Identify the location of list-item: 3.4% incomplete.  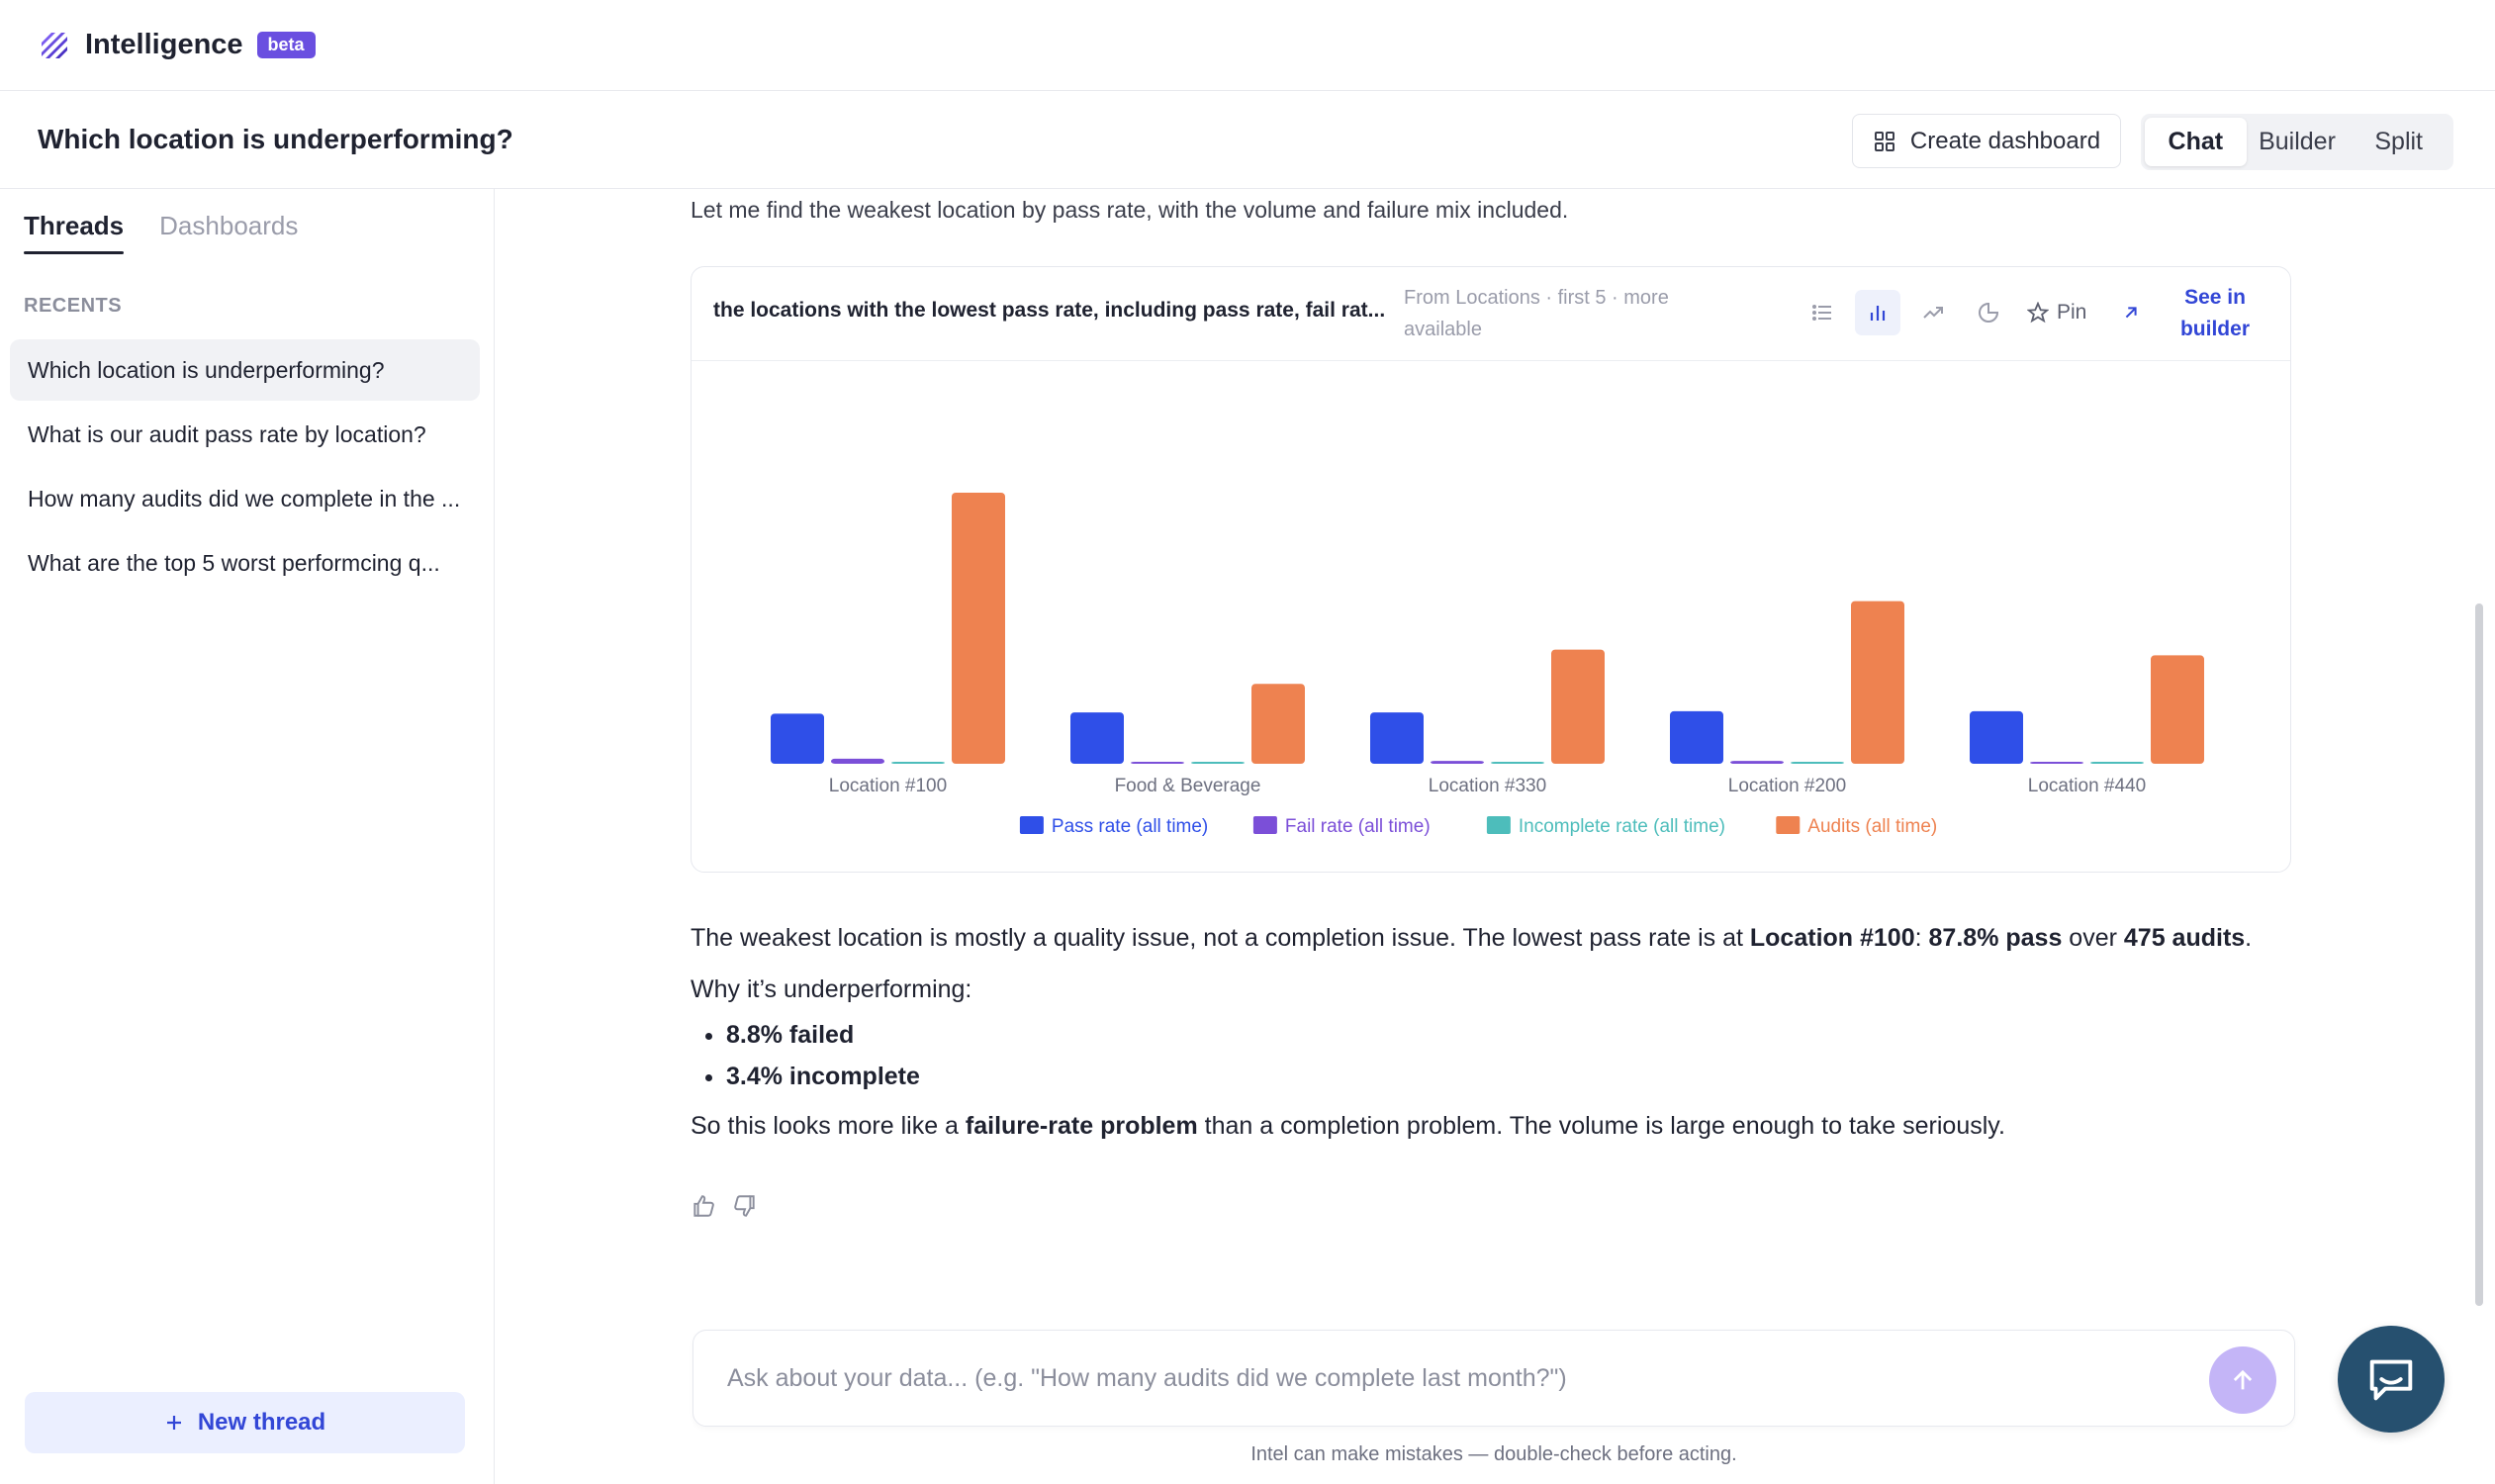
(1519, 1076).